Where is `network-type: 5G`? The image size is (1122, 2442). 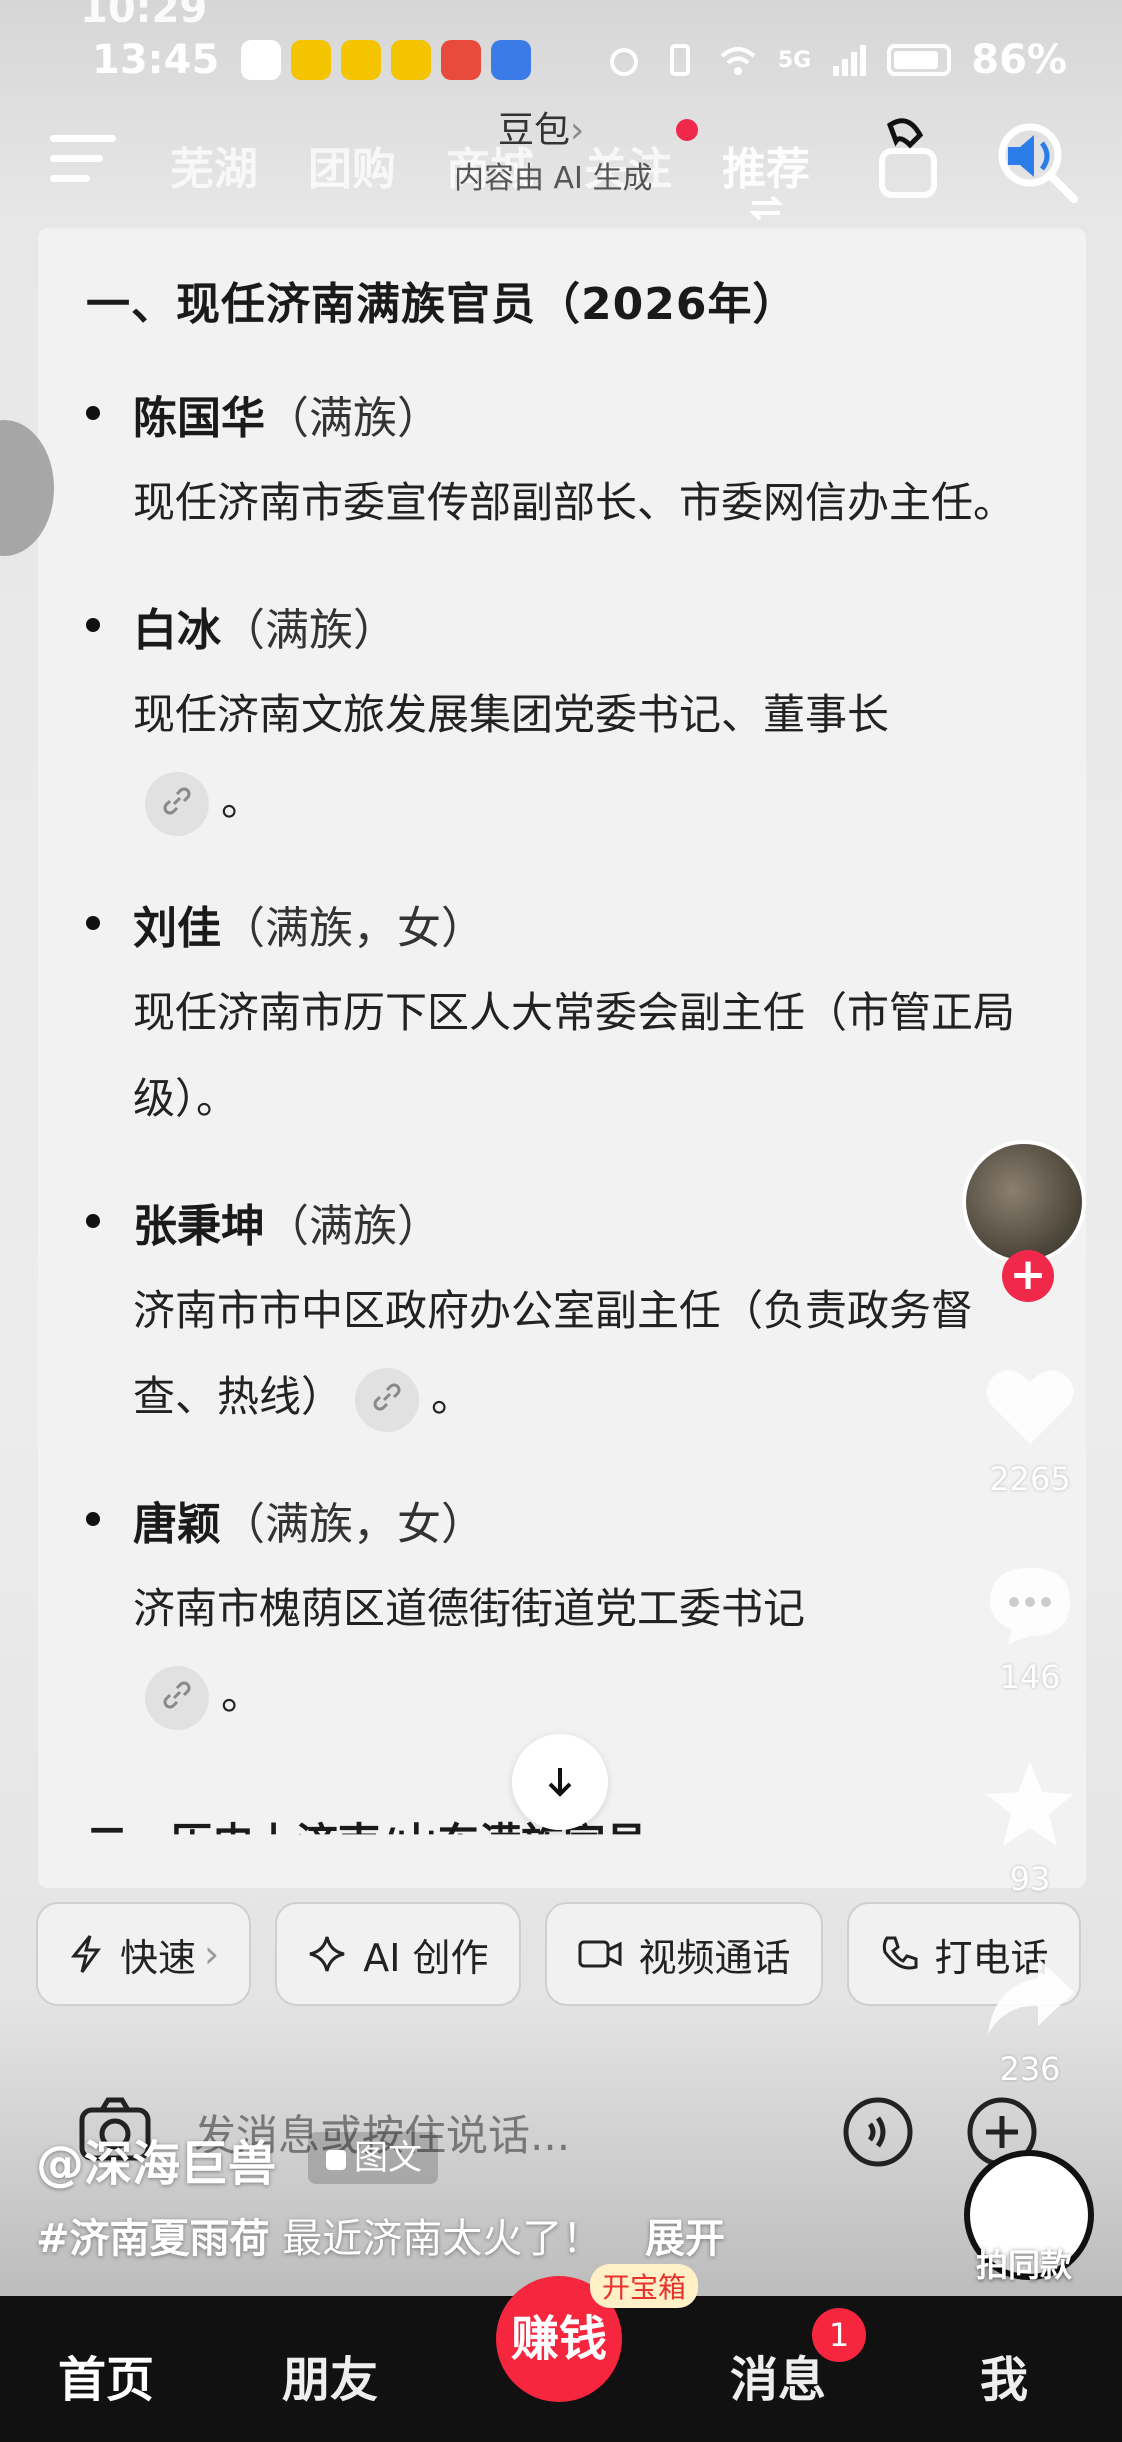
network-type: 5G is located at coordinates (794, 60).